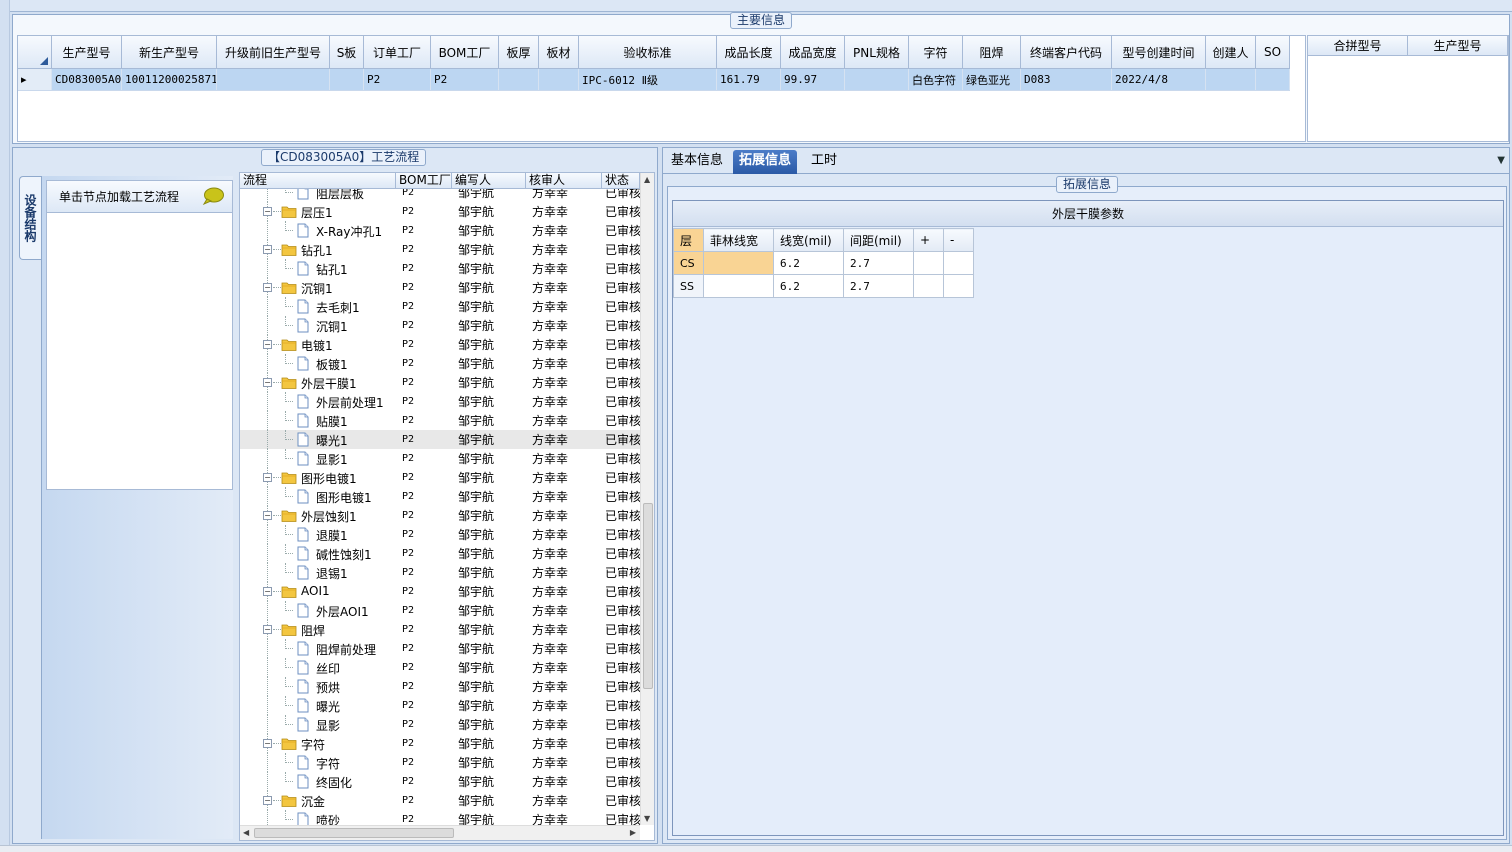  Describe the element at coordinates (87, 52) in the screenshot. I see `column-header: 生产型号` at that location.